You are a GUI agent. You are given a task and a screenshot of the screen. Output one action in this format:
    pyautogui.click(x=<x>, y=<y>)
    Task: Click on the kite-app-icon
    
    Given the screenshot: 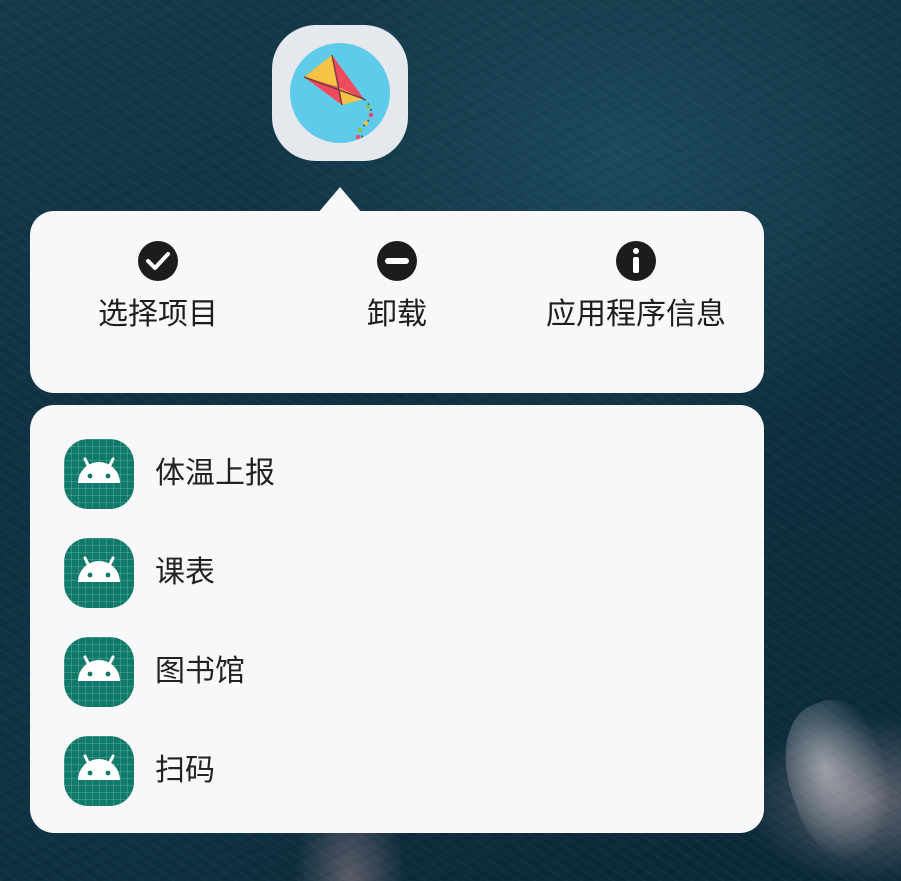 What is the action you would take?
    pyautogui.click(x=340, y=93)
    